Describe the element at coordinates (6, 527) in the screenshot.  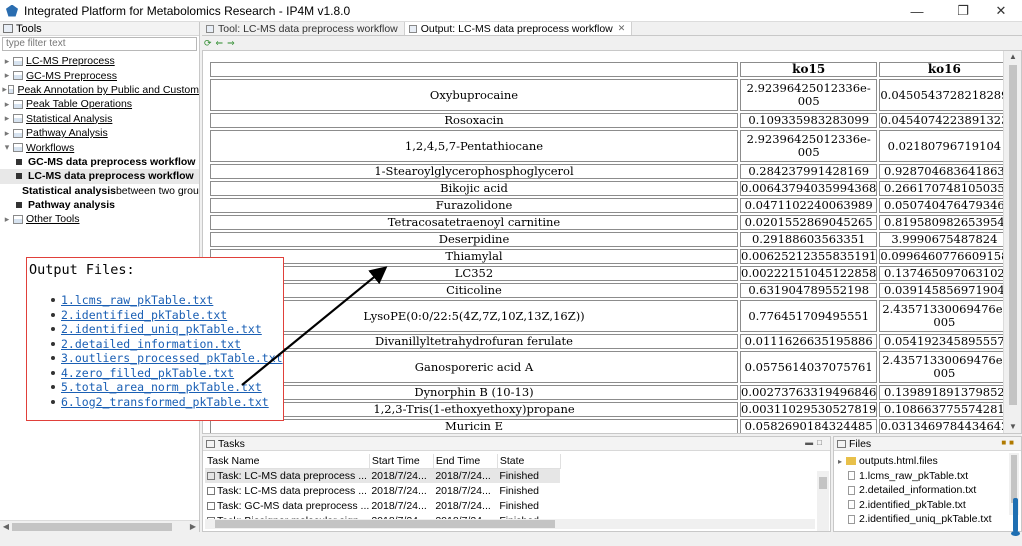
I see `scroll-left-icon: ◀` at that location.